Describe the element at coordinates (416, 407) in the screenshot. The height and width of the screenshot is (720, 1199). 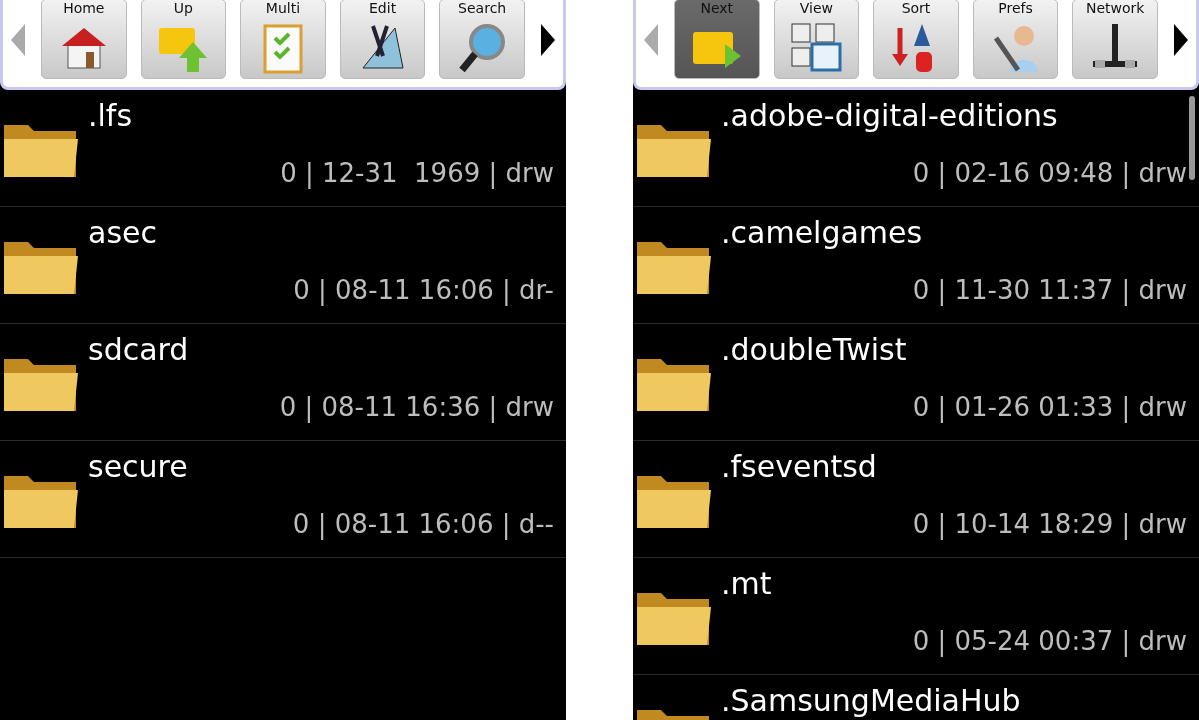
I see `folder-details: 0 | 08-11 16:36 | drw` at that location.